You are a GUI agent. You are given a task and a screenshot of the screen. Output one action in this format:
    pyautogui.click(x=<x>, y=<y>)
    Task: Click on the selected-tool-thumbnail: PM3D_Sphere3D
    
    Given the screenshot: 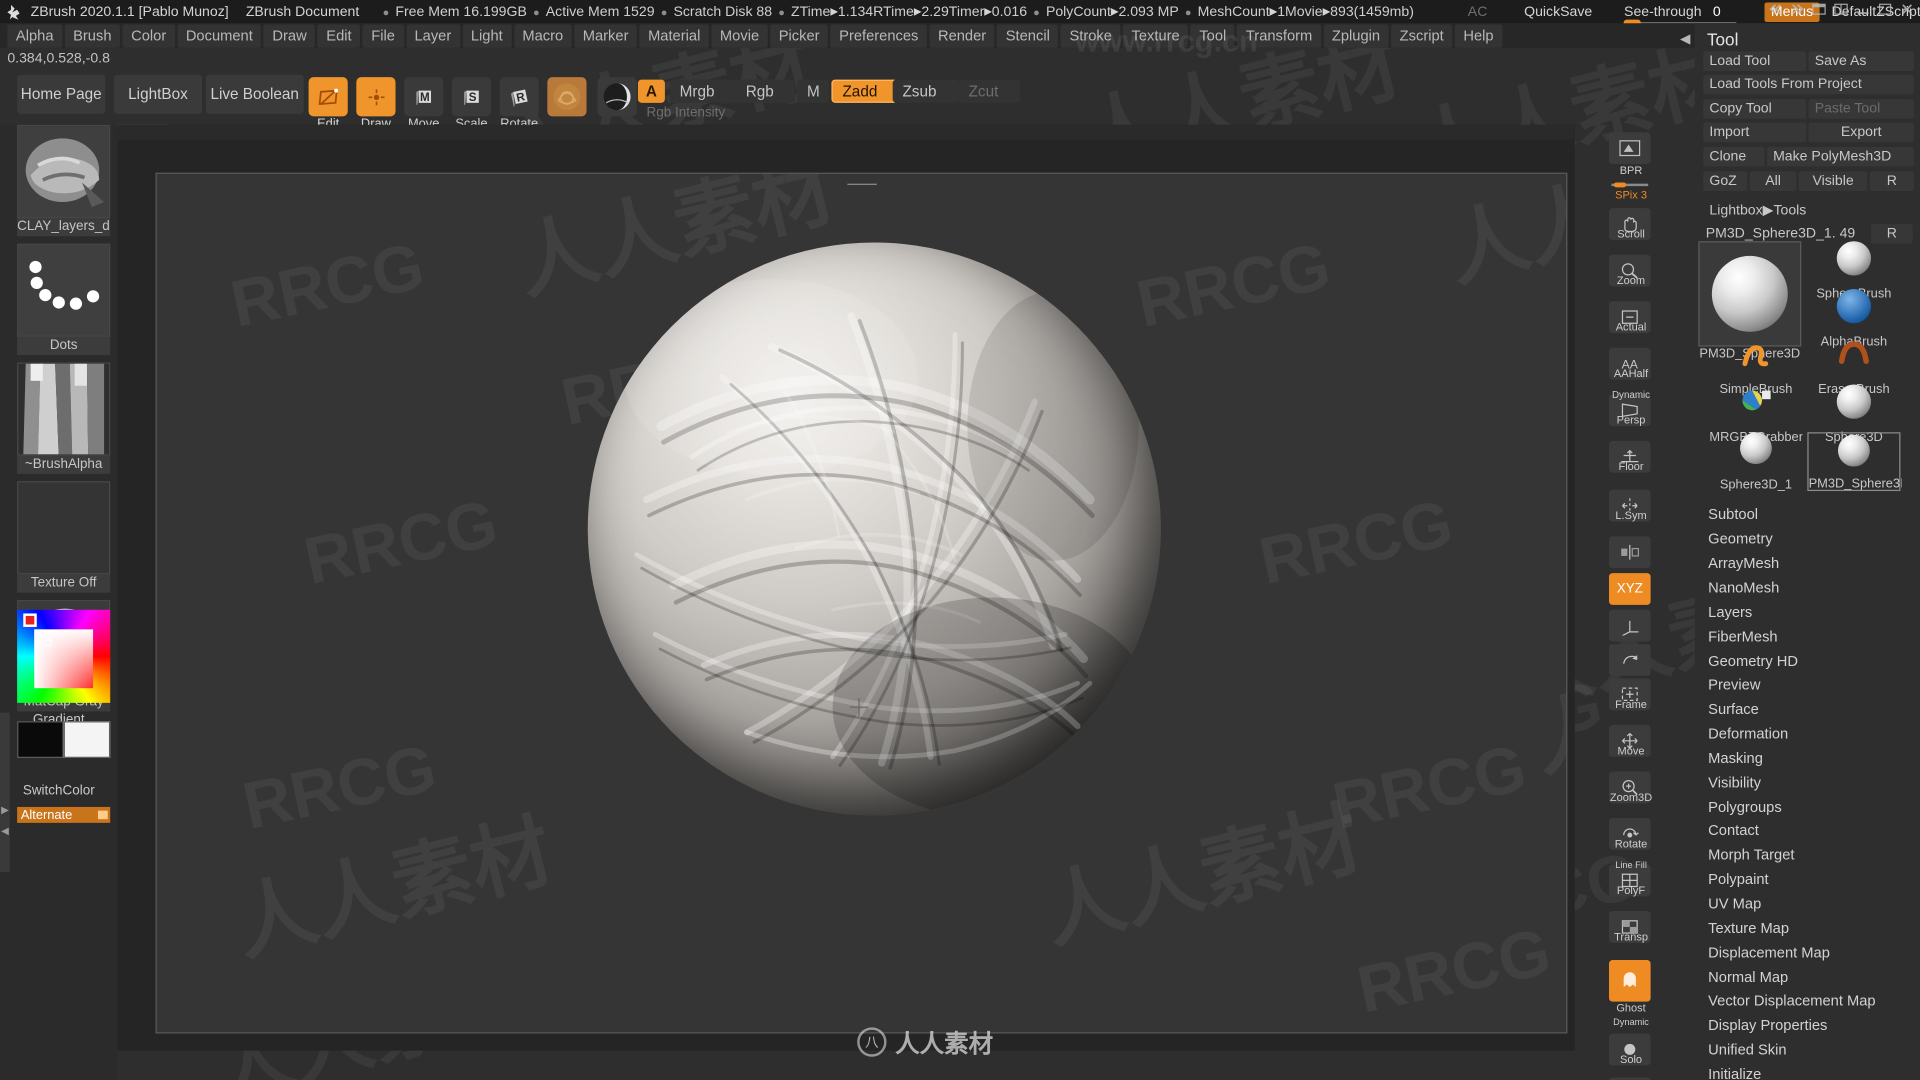 What is the action you would take?
    pyautogui.click(x=1750, y=301)
    